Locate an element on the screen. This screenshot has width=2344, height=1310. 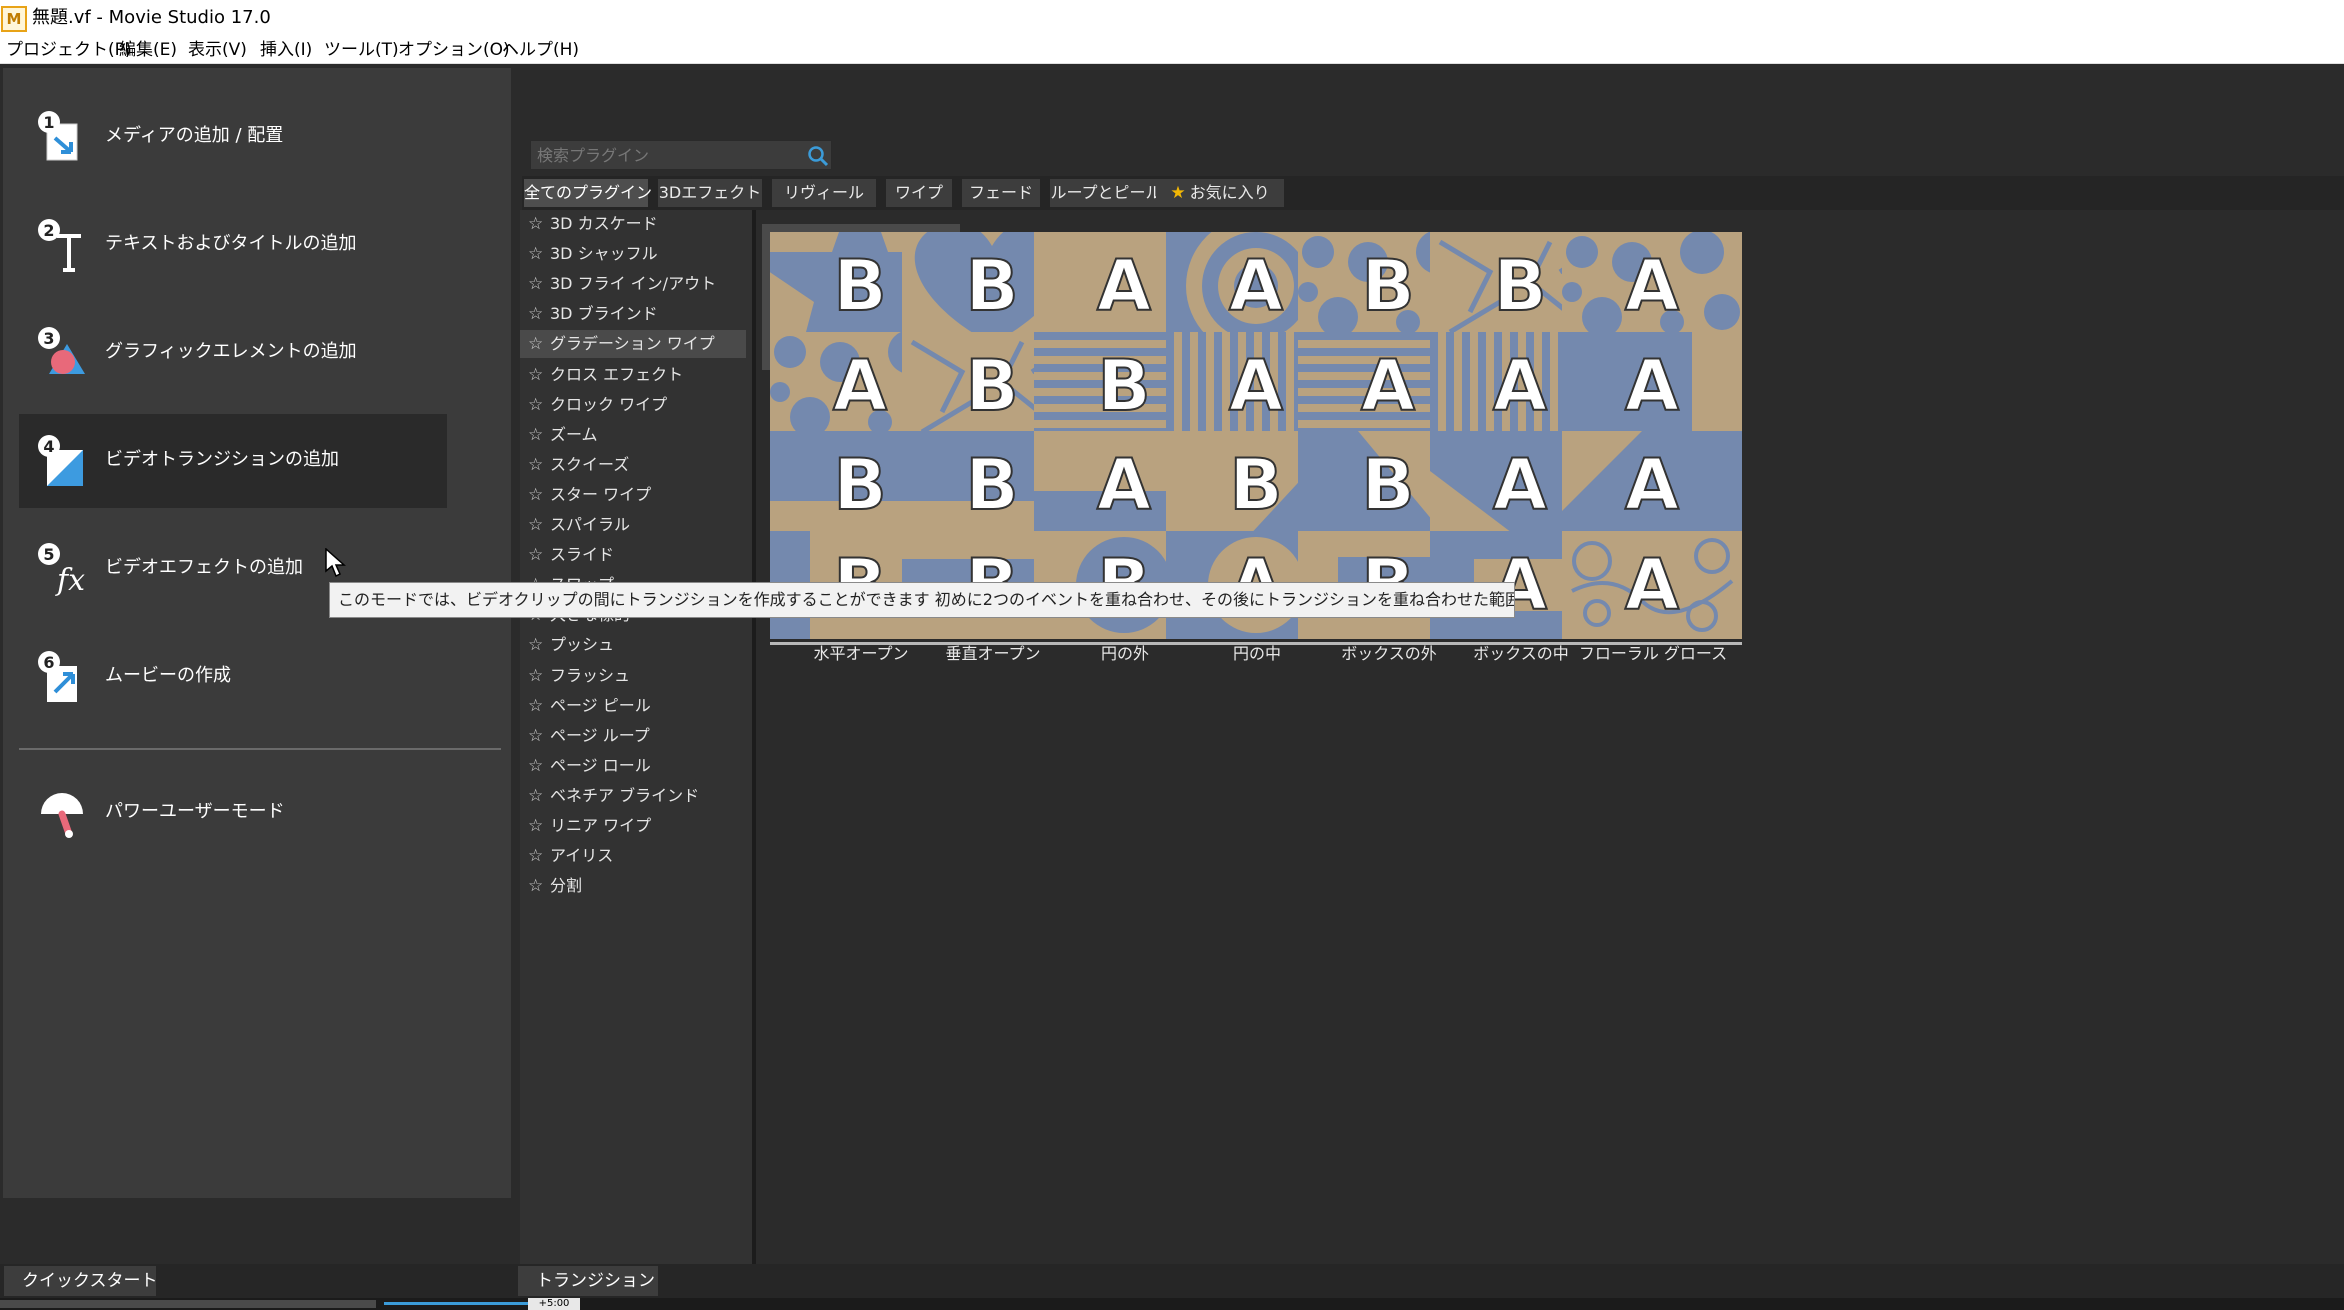
menu-project: プロジェクト(P) is located at coordinates (69, 50).